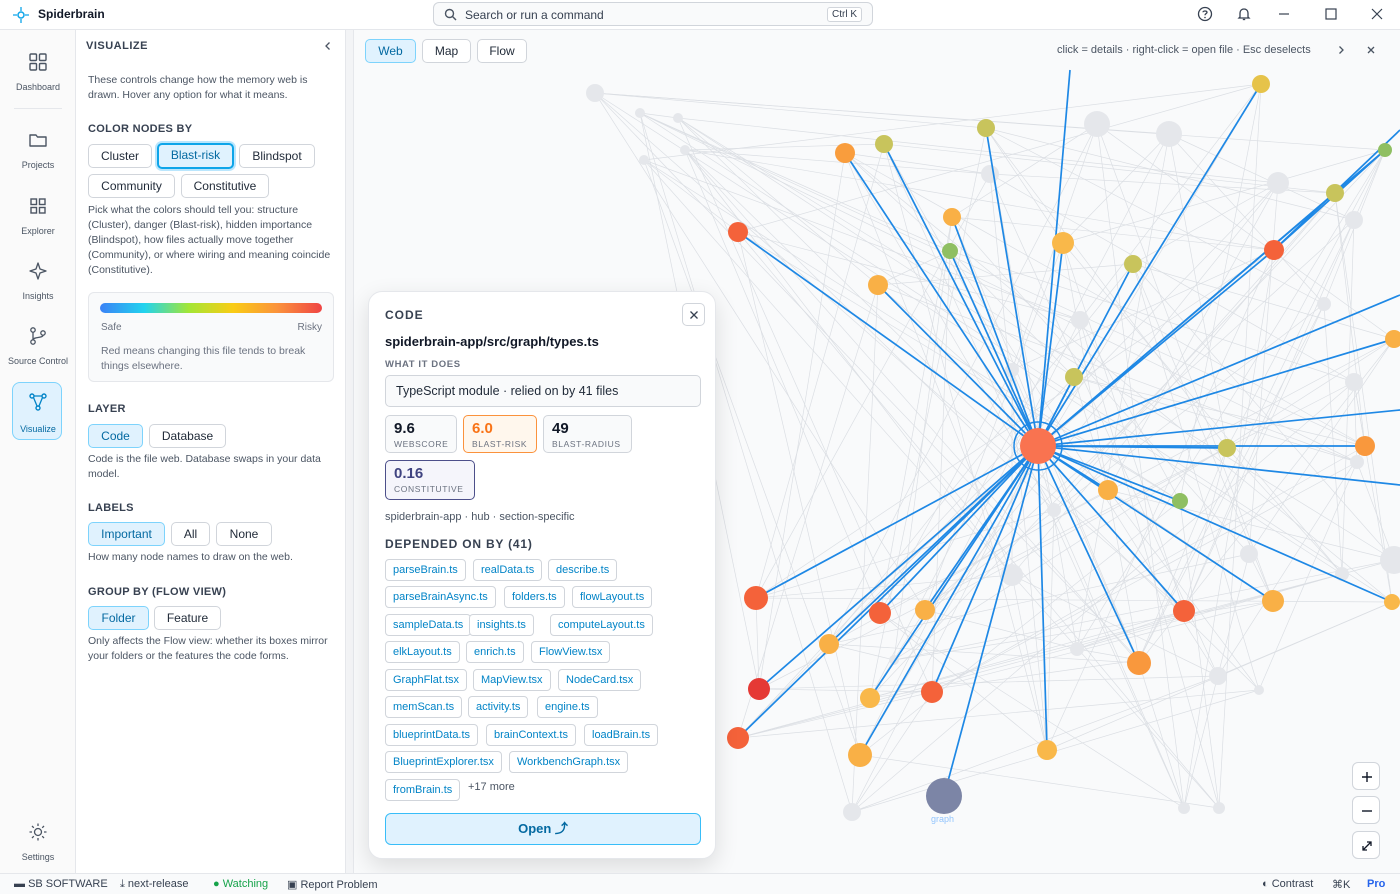 This screenshot has height=894, width=1400. I want to click on dependent-file: engine.ts, so click(567, 707).